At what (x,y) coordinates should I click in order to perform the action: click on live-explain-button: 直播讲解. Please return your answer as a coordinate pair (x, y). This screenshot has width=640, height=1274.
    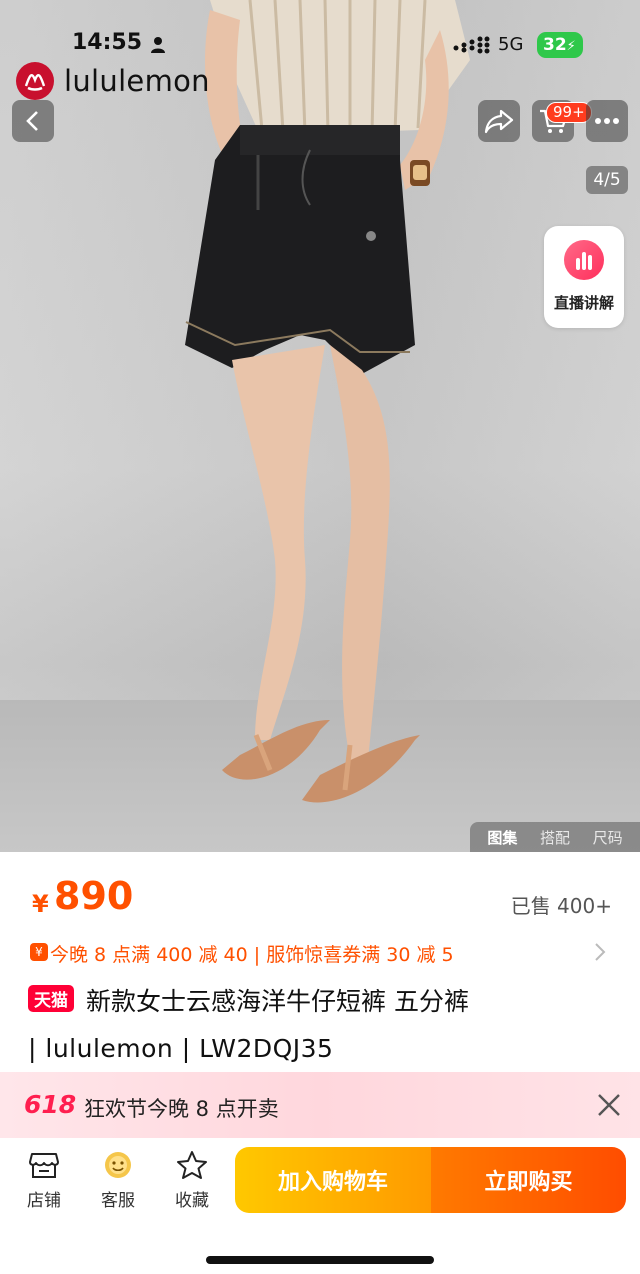
    Looking at the image, I should click on (584, 277).